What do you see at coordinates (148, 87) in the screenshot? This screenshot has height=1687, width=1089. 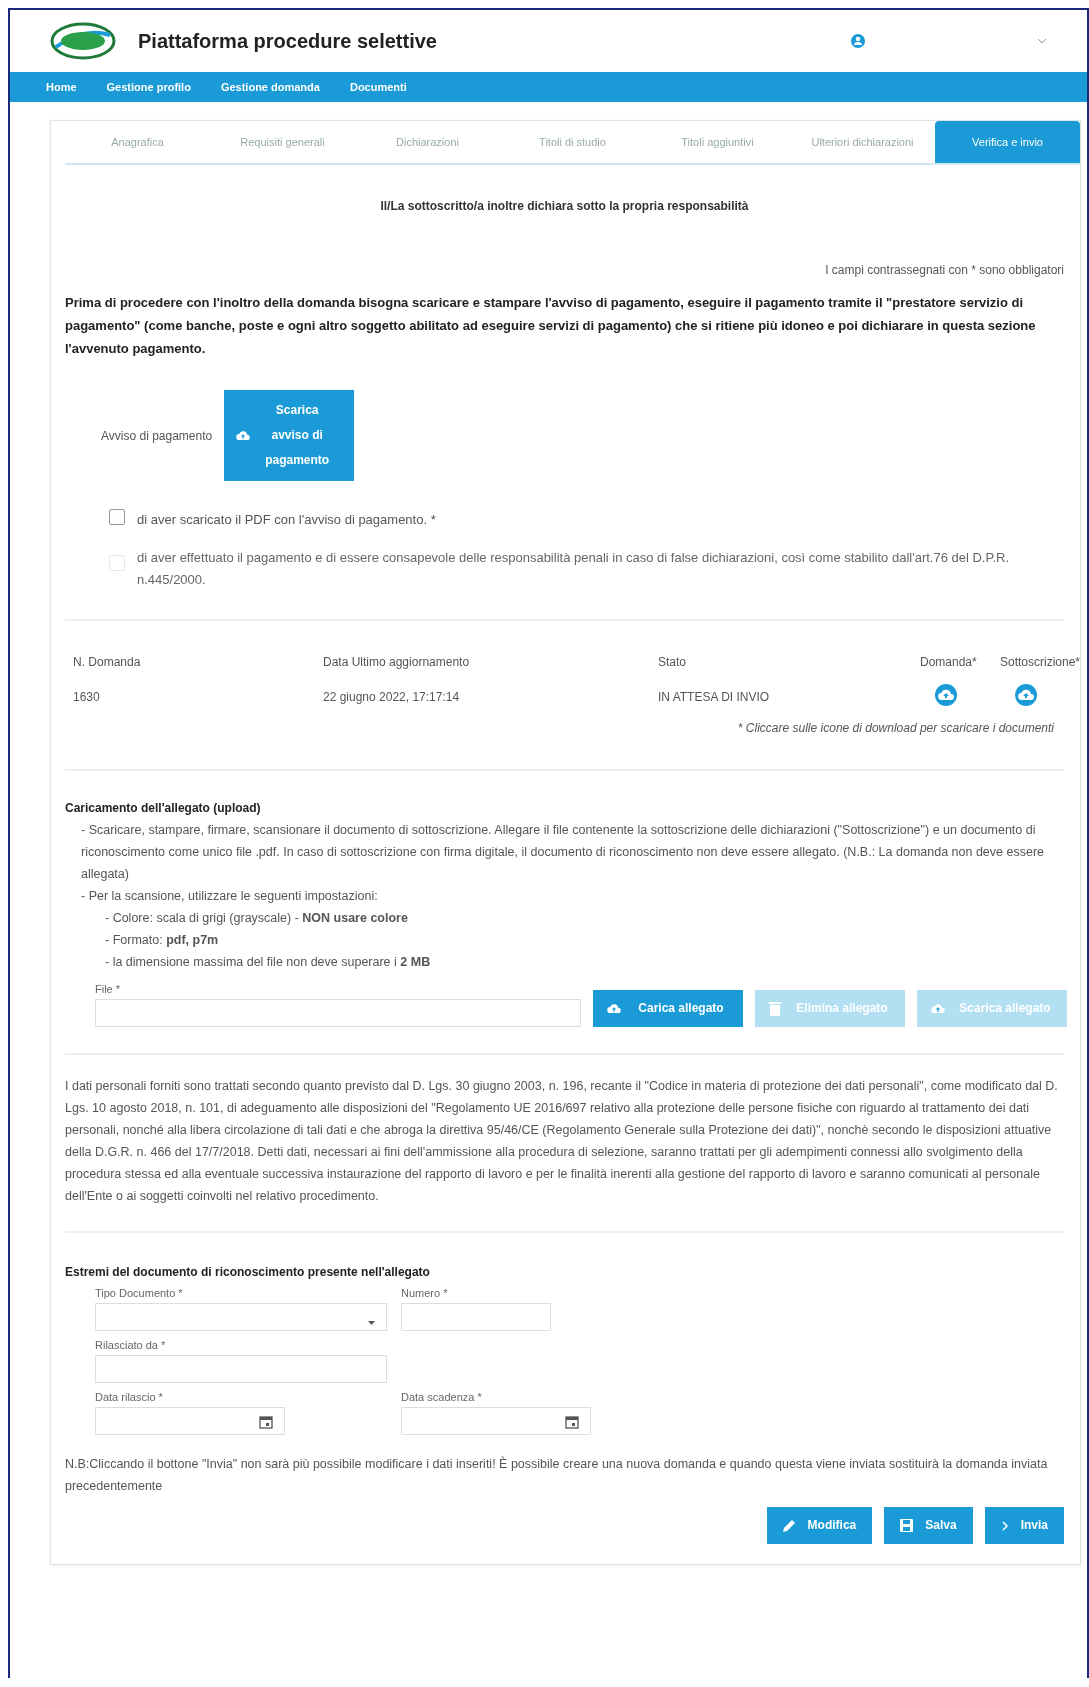 I see `nav-link: Gestione profilo` at bounding box center [148, 87].